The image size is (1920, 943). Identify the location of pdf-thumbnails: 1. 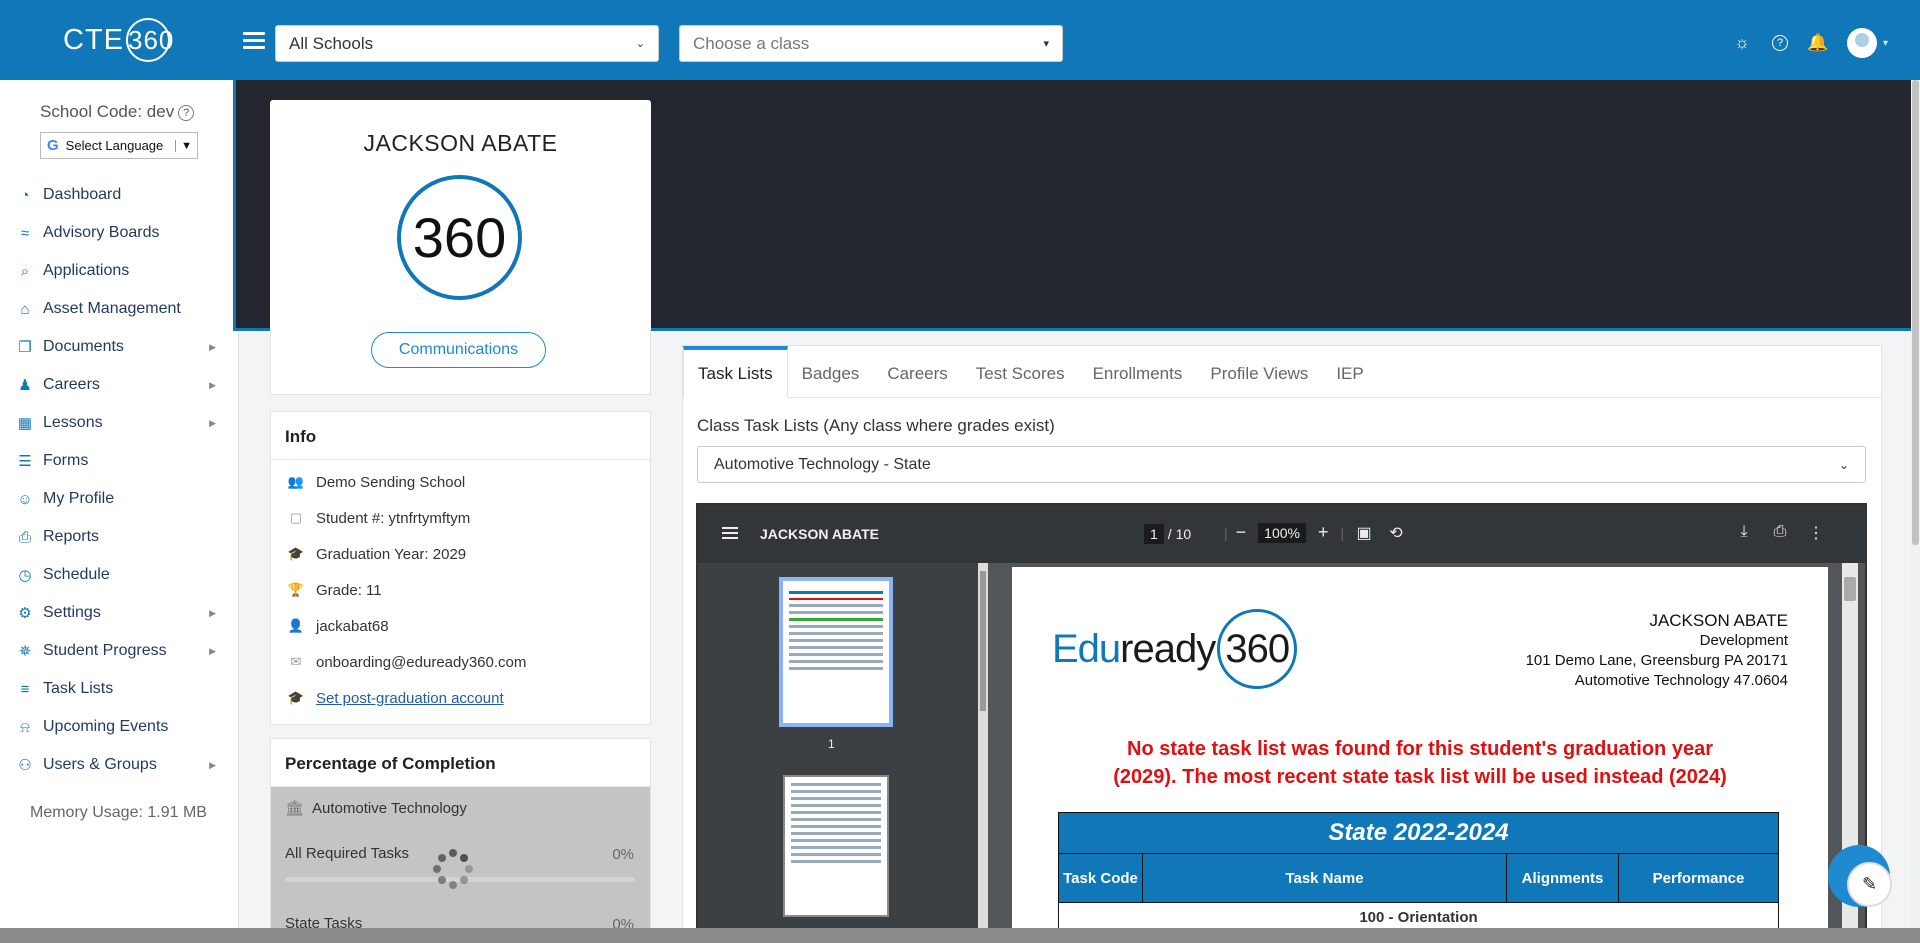
(843, 753).